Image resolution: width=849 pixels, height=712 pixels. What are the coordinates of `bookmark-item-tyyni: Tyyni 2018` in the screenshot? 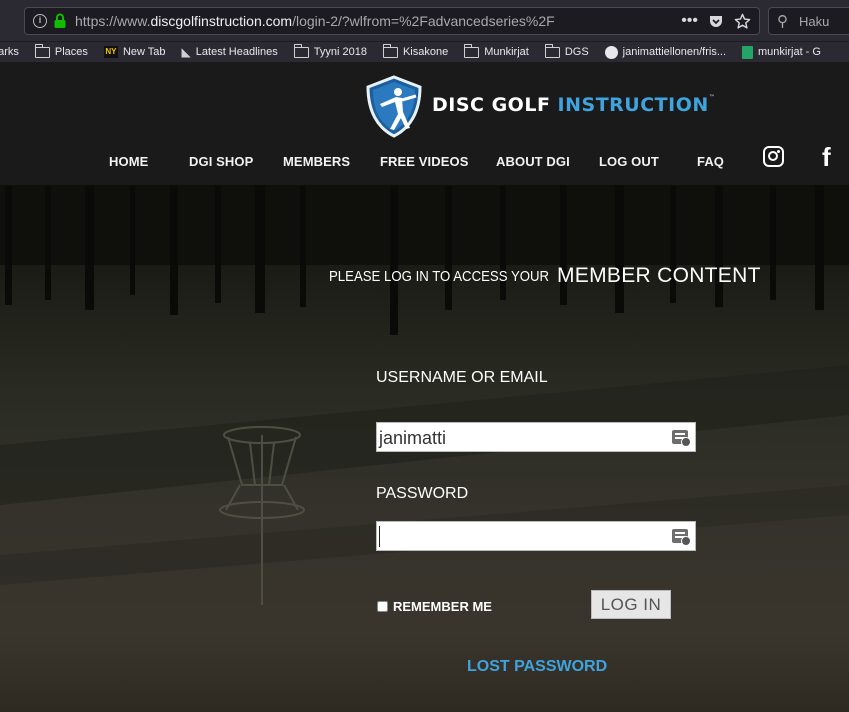 It's located at (330, 50).